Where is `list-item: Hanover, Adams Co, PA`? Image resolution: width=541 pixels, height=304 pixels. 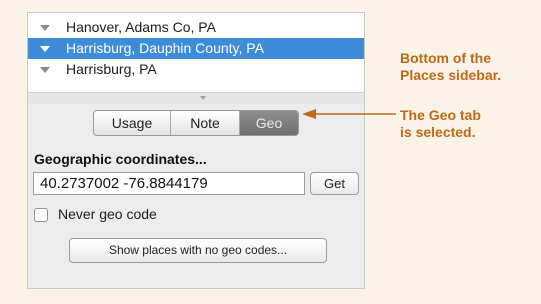 list-item: Hanover, Adams Co, PA is located at coordinates (196, 27).